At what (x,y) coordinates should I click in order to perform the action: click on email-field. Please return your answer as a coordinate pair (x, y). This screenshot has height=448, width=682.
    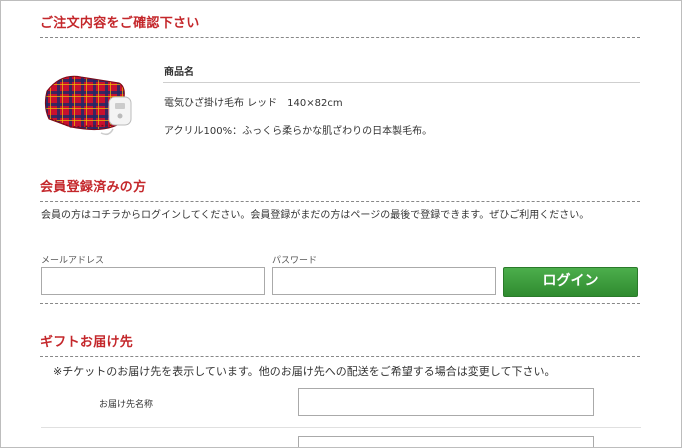
    Looking at the image, I should click on (153, 281).